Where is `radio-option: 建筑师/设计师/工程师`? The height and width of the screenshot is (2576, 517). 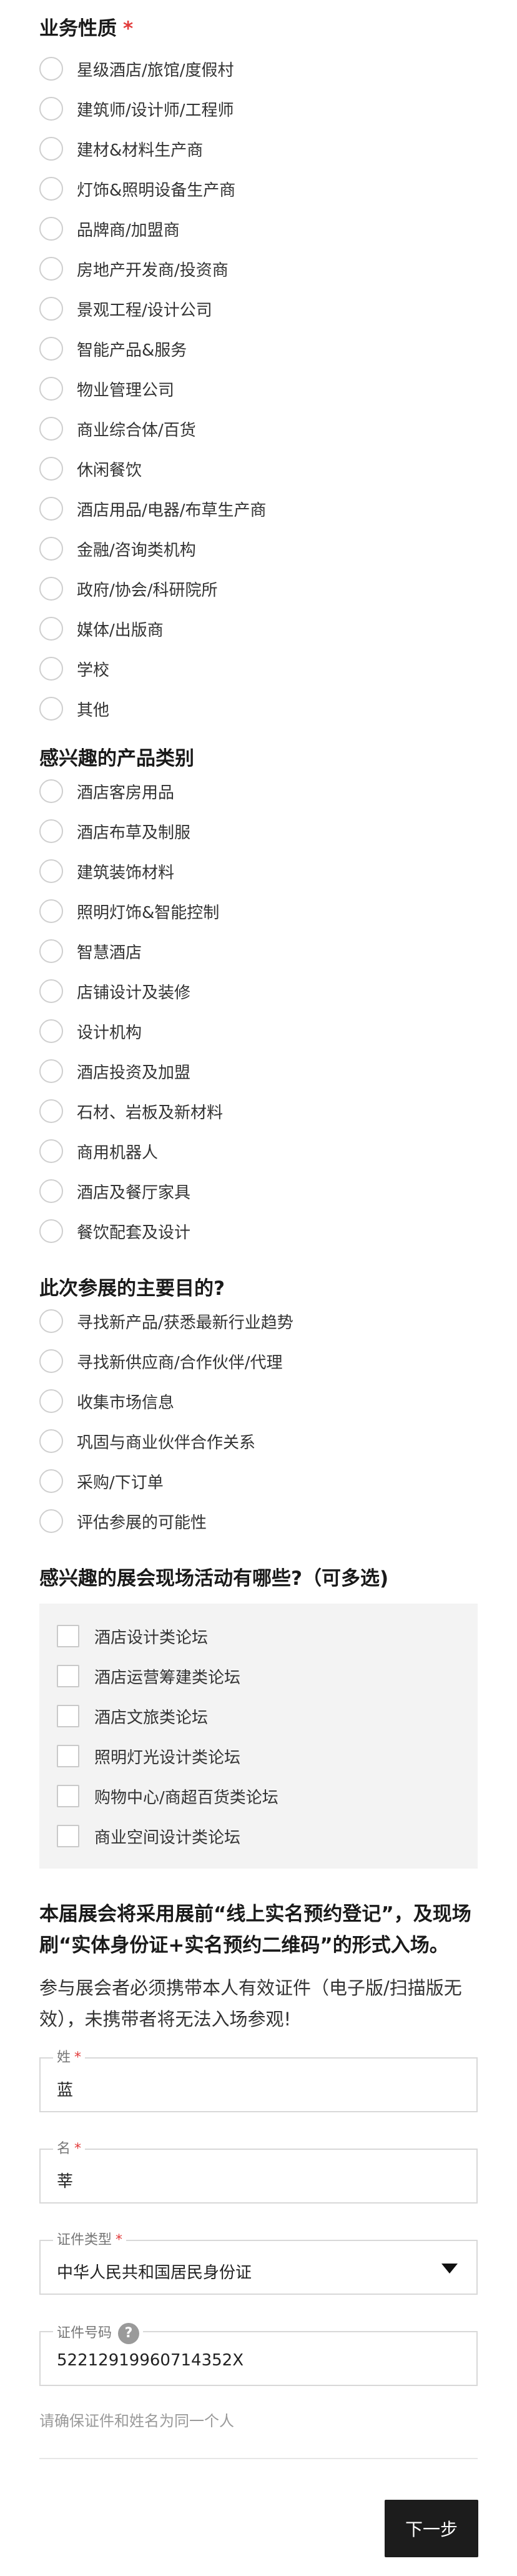
radio-option: 建筑师/设计师/工程师 is located at coordinates (258, 109).